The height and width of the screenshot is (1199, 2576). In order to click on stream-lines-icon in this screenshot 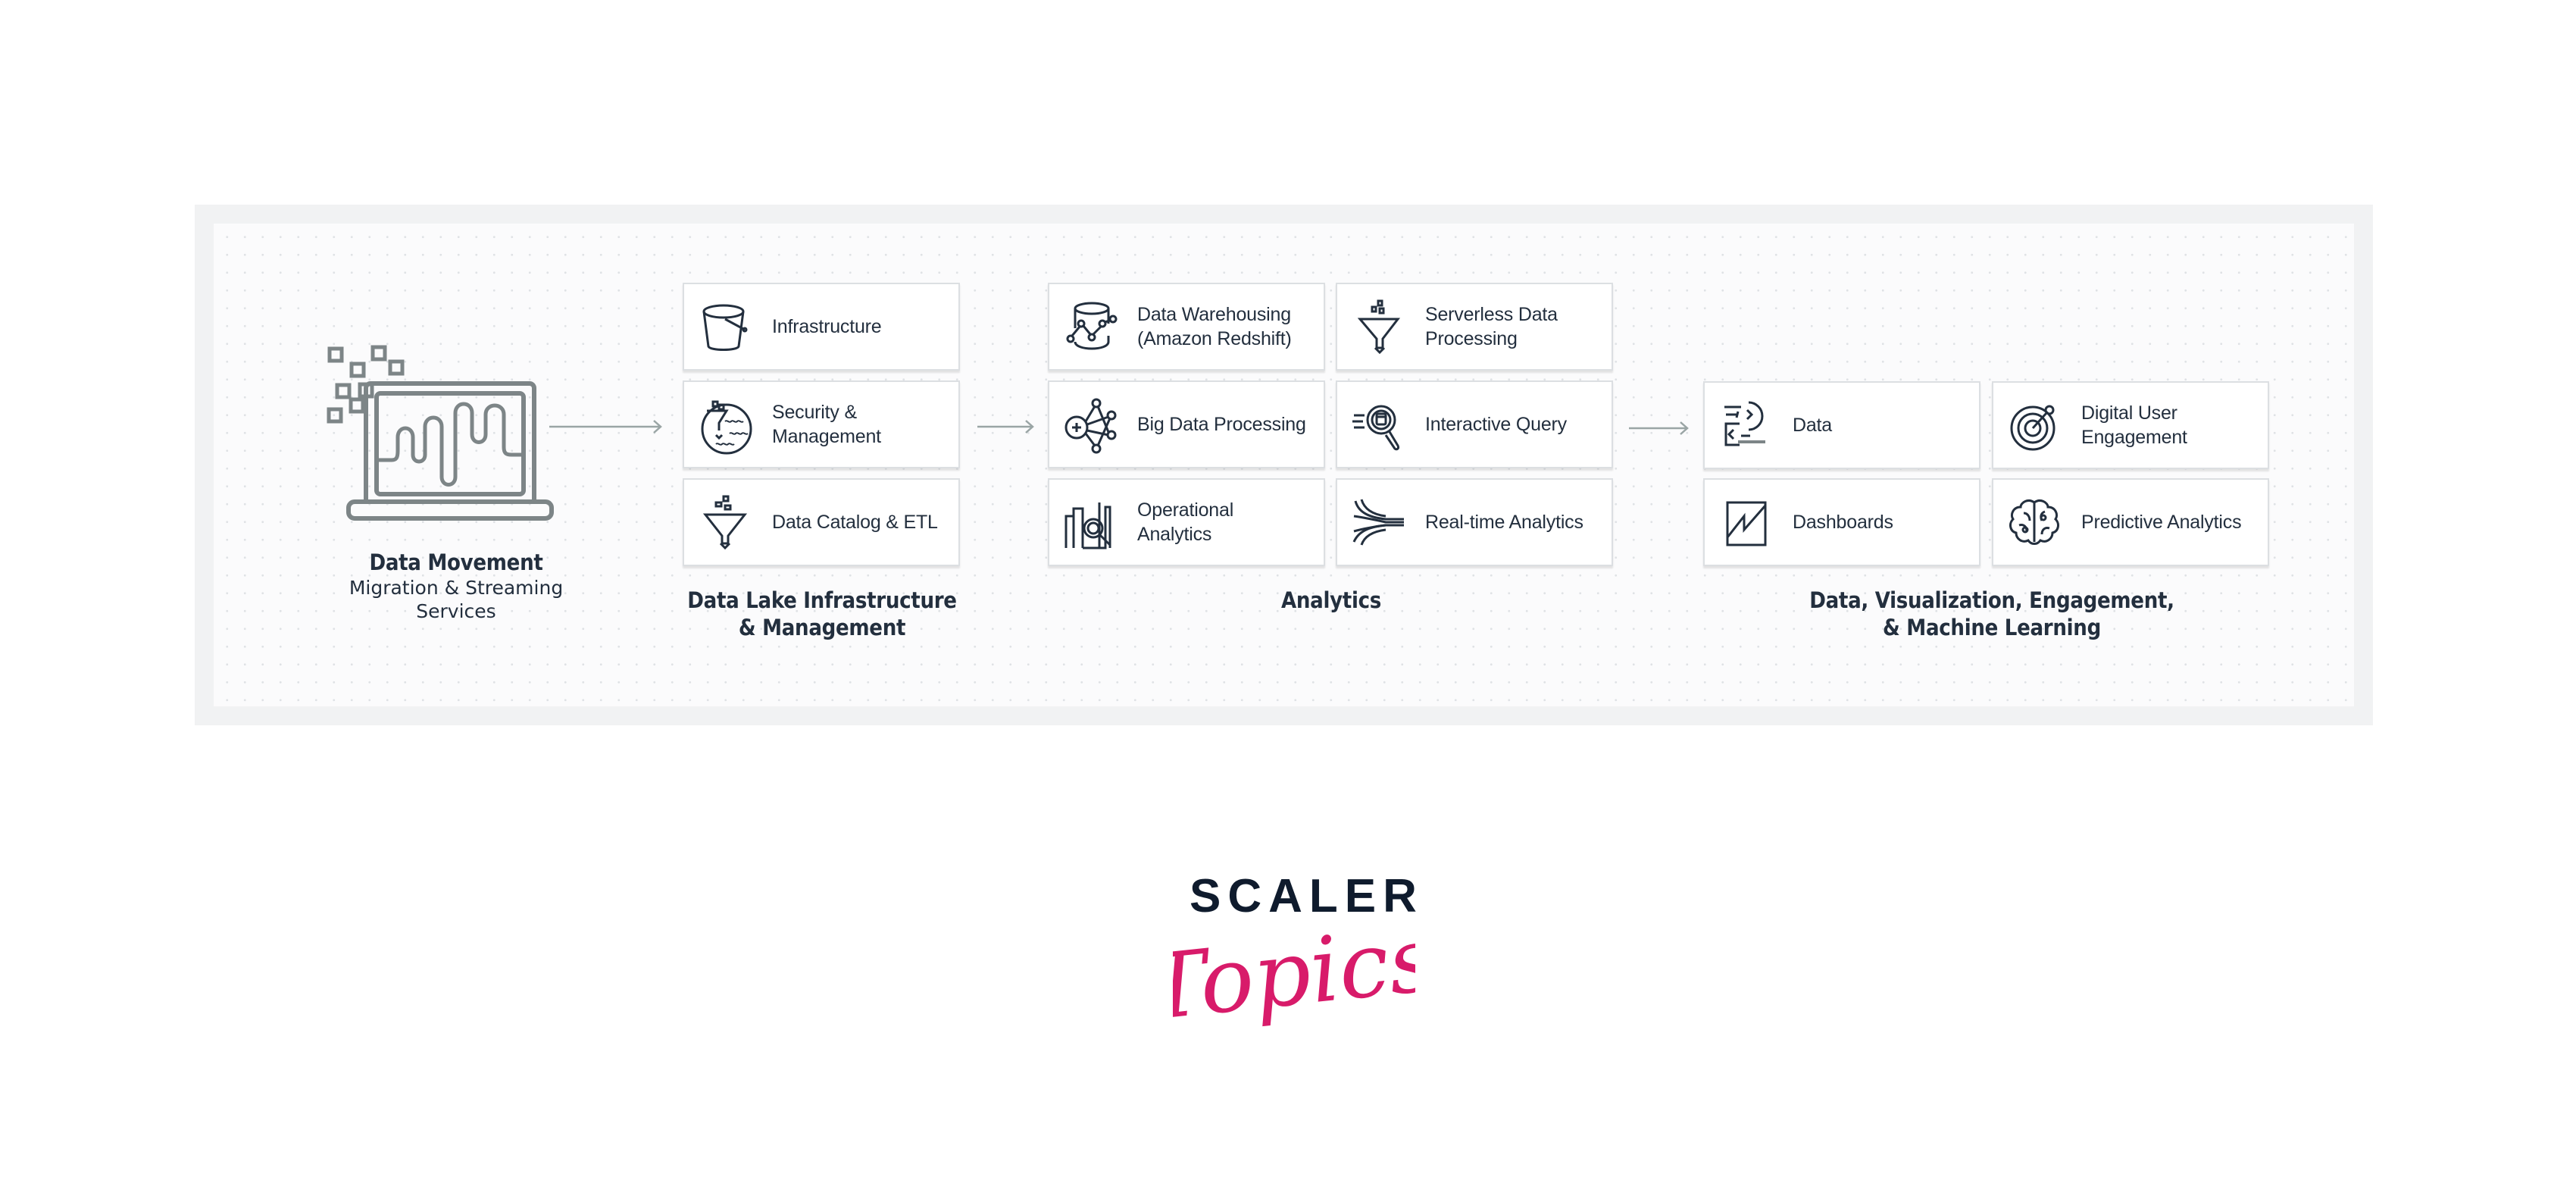, I will do `click(1379, 524)`.